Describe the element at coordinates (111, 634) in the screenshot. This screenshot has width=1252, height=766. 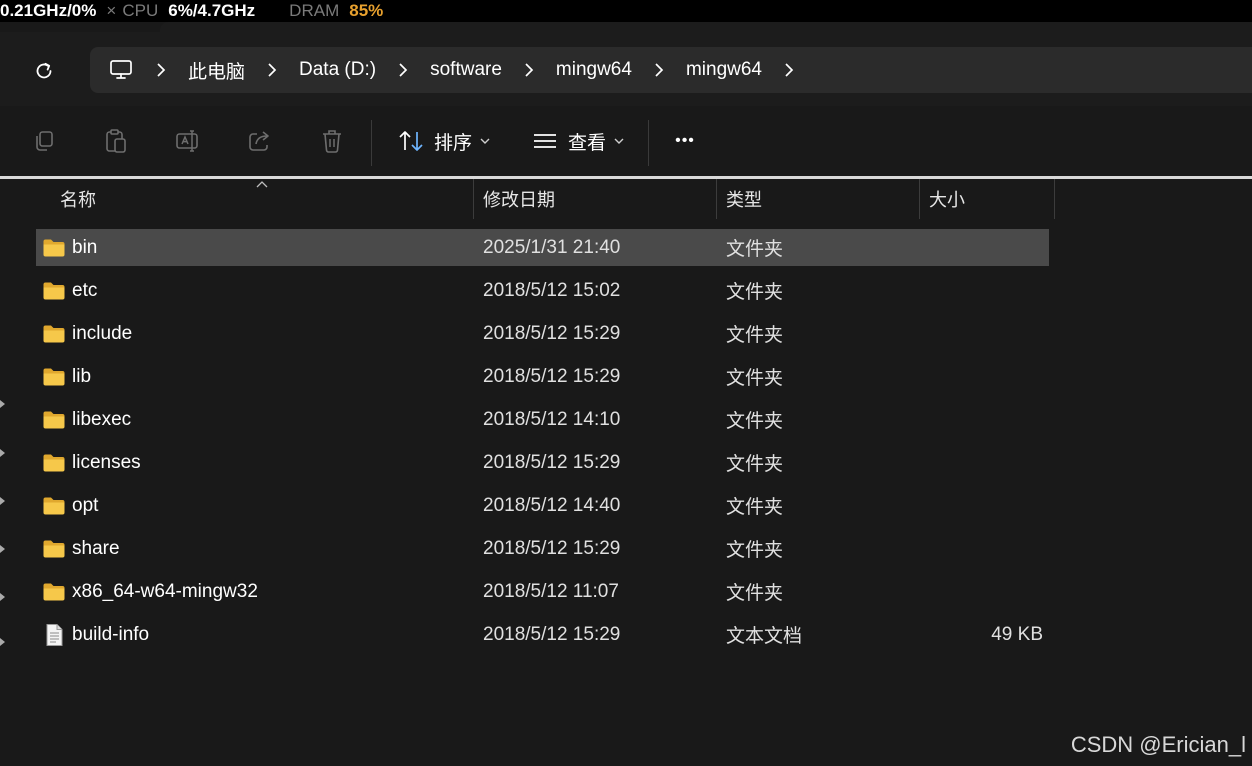
I see `file-name: build-info` at that location.